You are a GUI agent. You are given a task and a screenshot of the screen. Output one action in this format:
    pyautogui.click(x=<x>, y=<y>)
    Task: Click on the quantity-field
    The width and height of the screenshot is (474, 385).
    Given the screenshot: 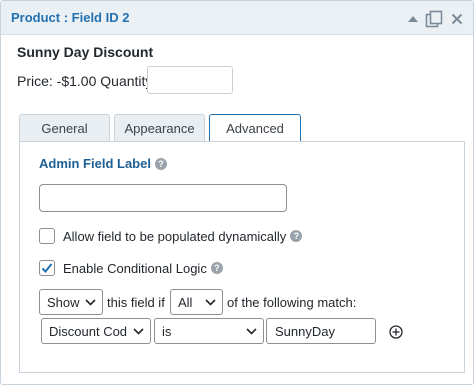 What is the action you would take?
    pyautogui.click(x=190, y=80)
    